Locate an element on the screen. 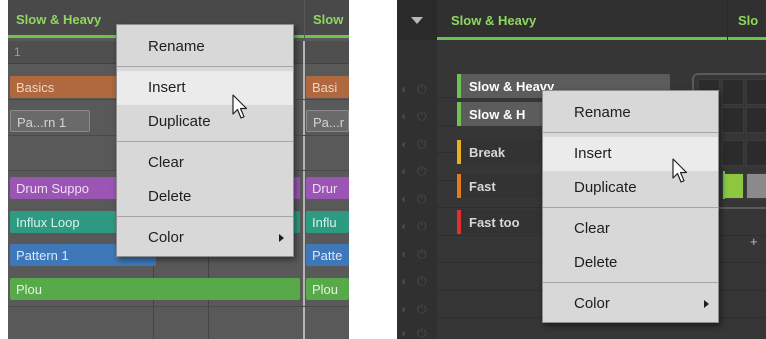 This screenshot has height=339, width=766. clip-influx-loop: Influ is located at coordinates (327, 222).